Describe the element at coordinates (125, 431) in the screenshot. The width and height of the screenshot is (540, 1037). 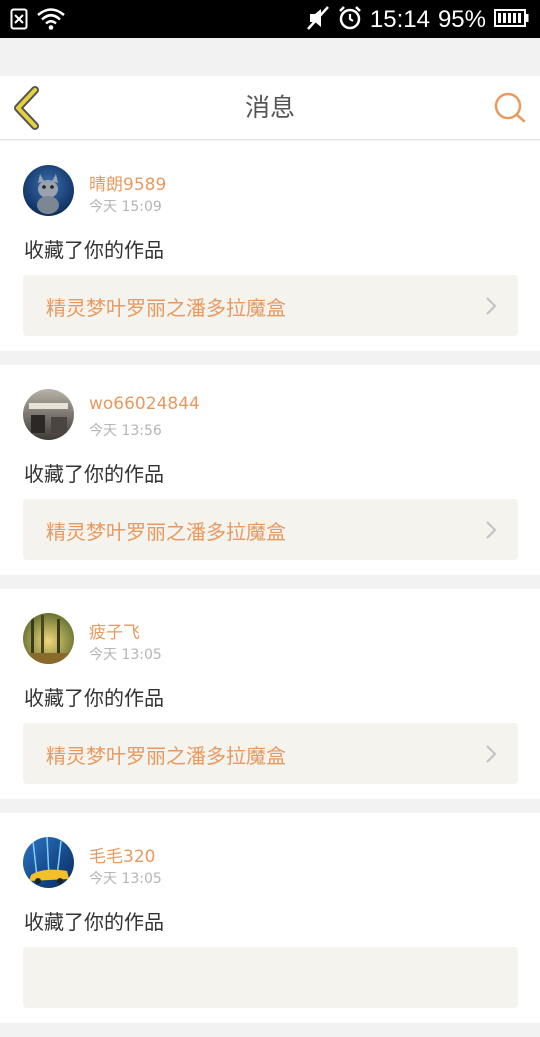
I see `timestamp: 今天 13:56` at that location.